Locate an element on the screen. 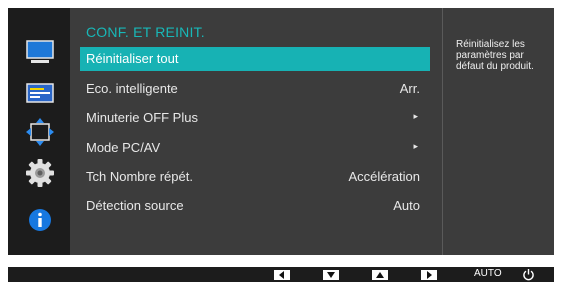  sidebar is located at coordinates (39, 131).